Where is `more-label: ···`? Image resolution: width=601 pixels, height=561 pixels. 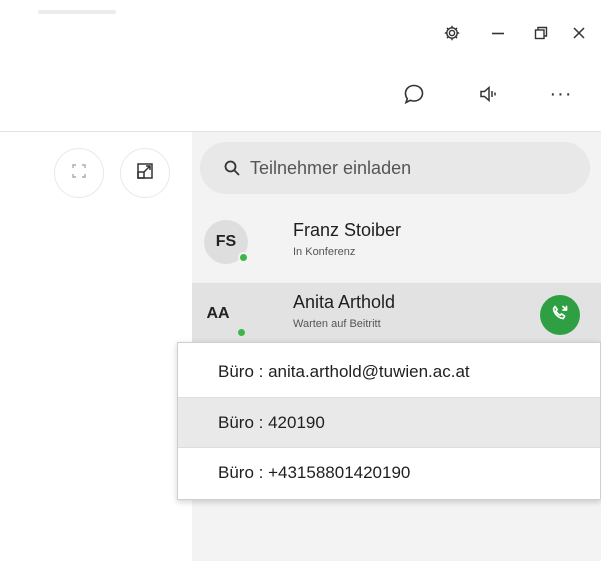
more-label: ··· is located at coordinates (561, 93).